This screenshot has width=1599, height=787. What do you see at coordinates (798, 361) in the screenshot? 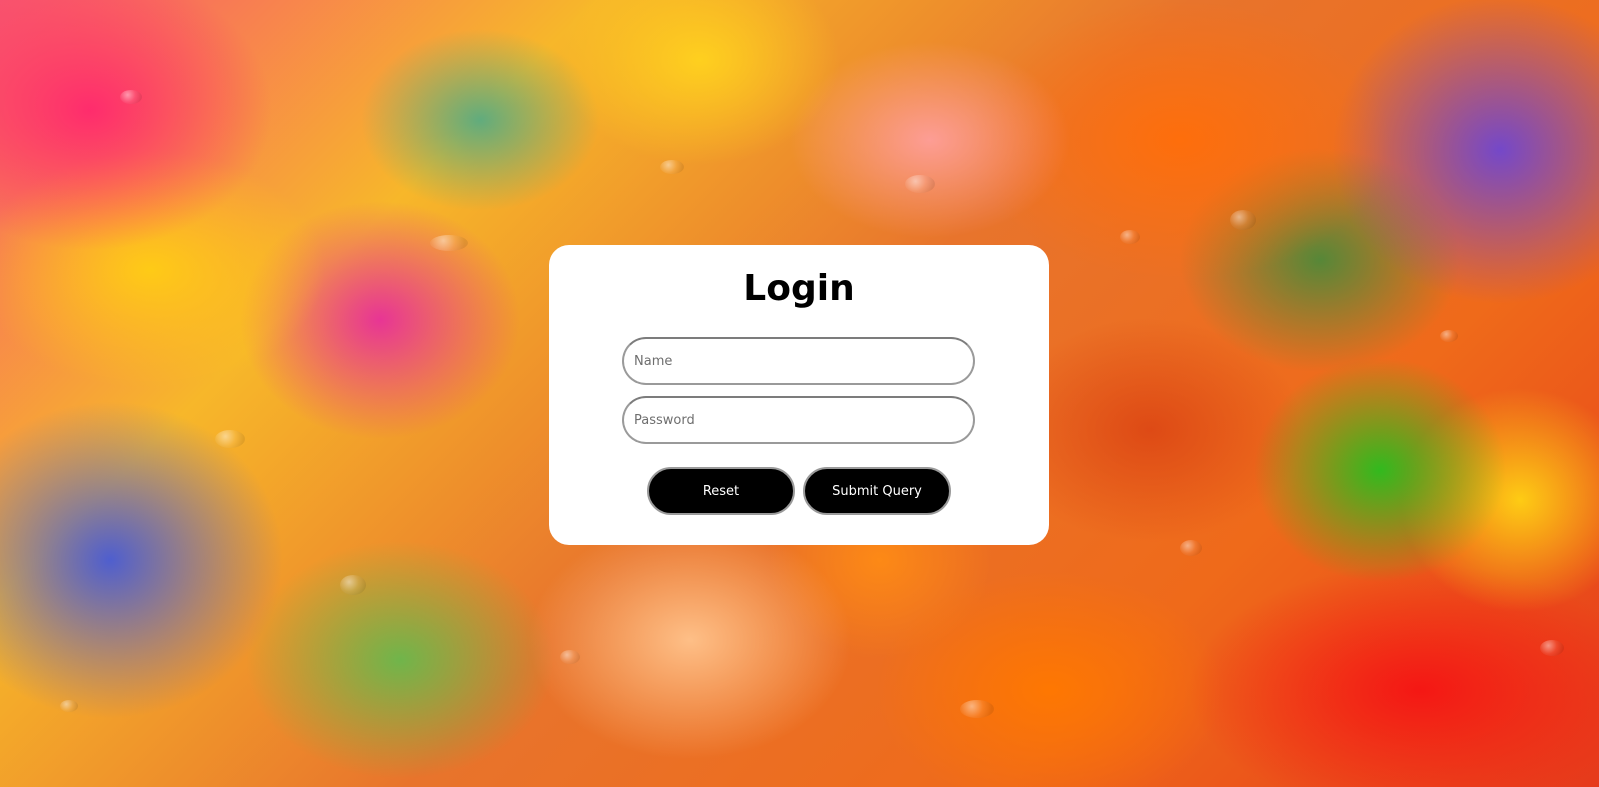
I see `name-input` at bounding box center [798, 361].